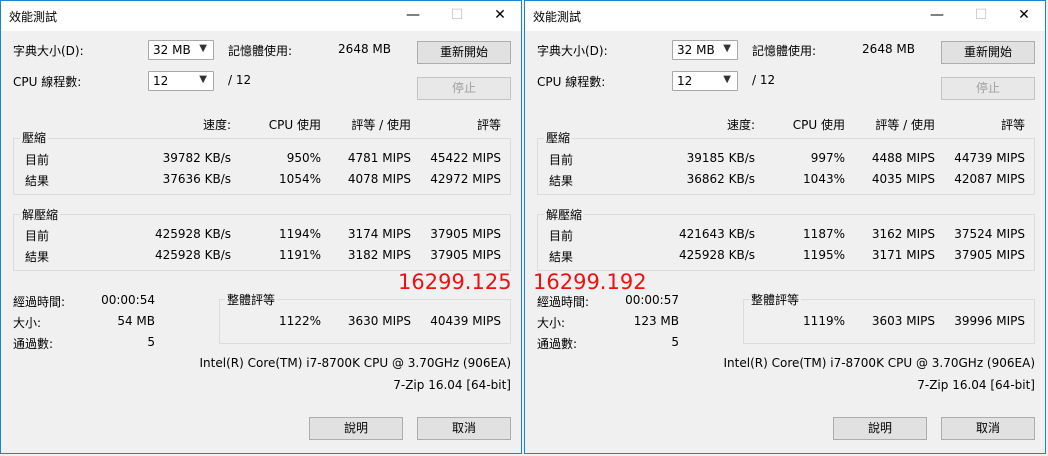  Describe the element at coordinates (720, 179) in the screenshot. I see `speed-value: 36862 KB/s` at that location.